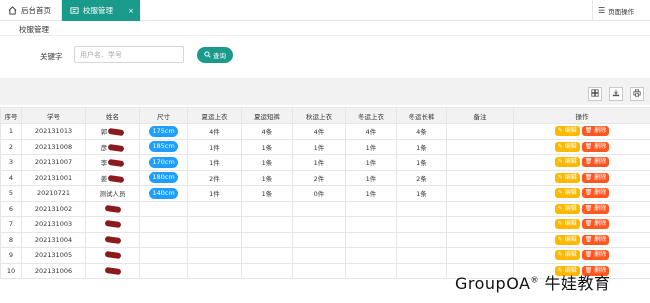  I want to click on search-input, so click(129, 54).